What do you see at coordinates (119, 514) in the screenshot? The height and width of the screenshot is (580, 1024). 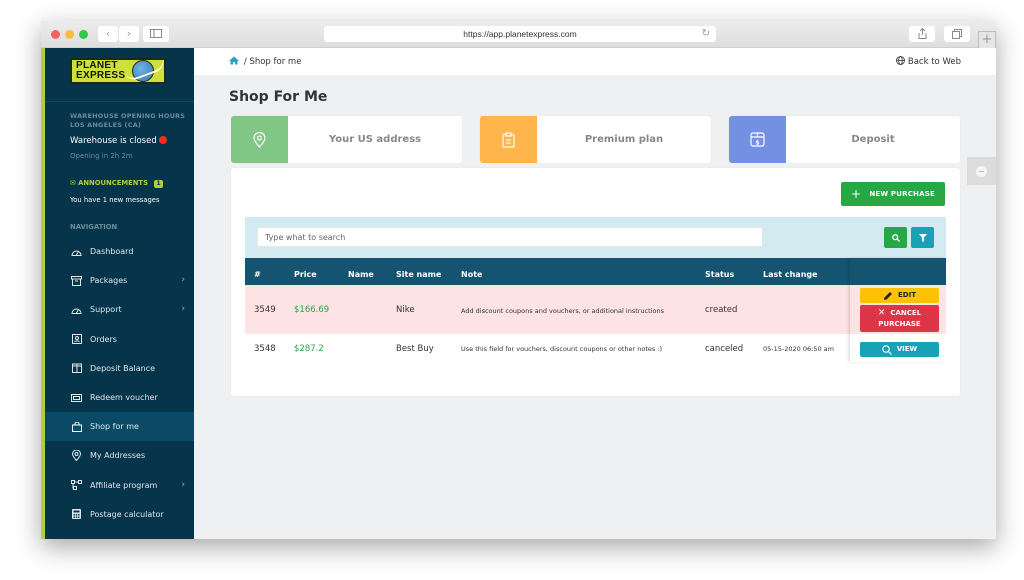 I see `sidebar-item-postage-calculator: Postage calculator` at bounding box center [119, 514].